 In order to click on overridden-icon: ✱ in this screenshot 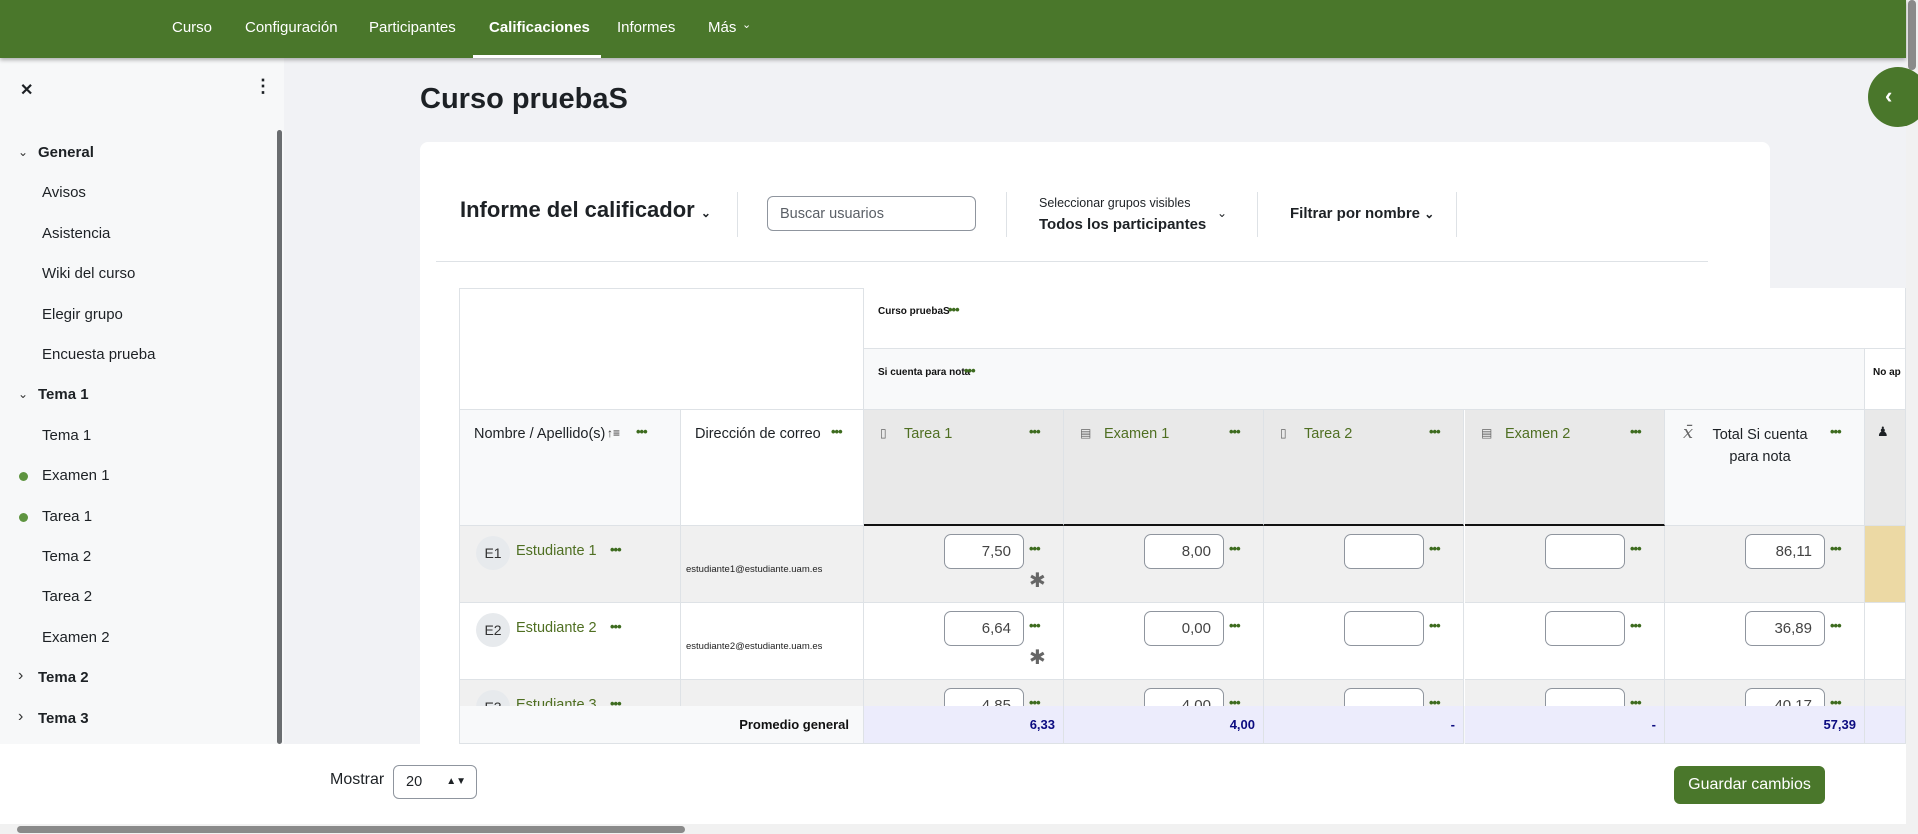, I will do `click(1037, 658)`.